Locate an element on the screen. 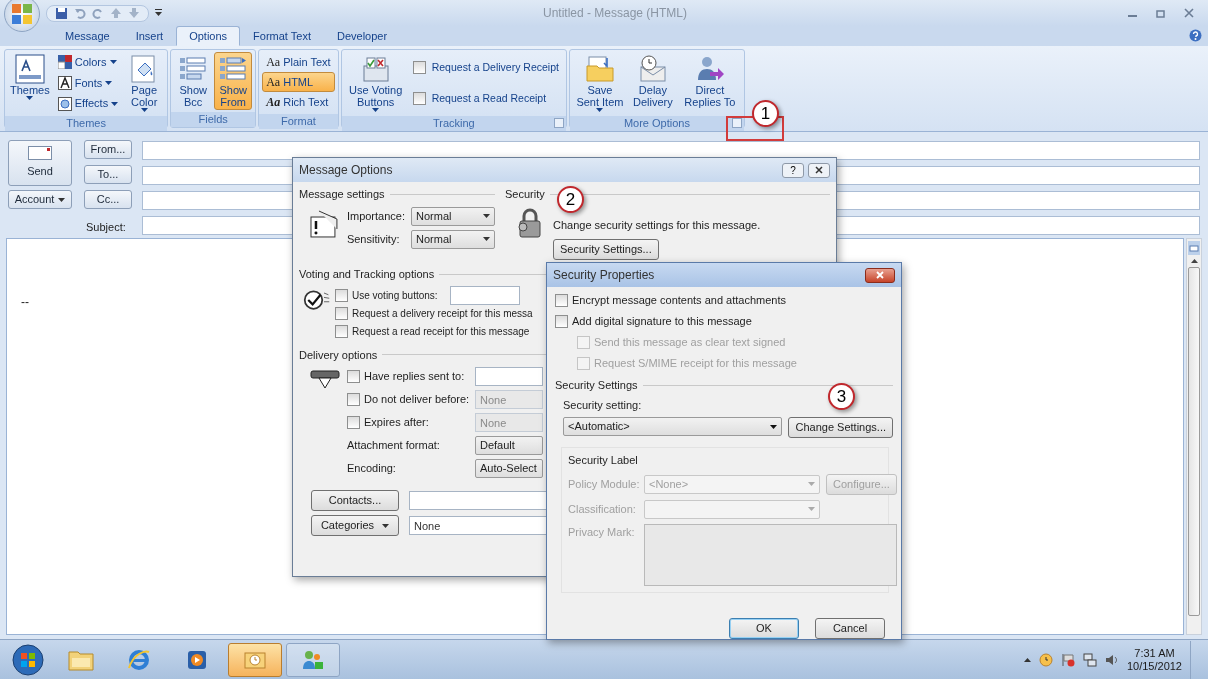  dropdown: Auto-Select is located at coordinates (509, 468).